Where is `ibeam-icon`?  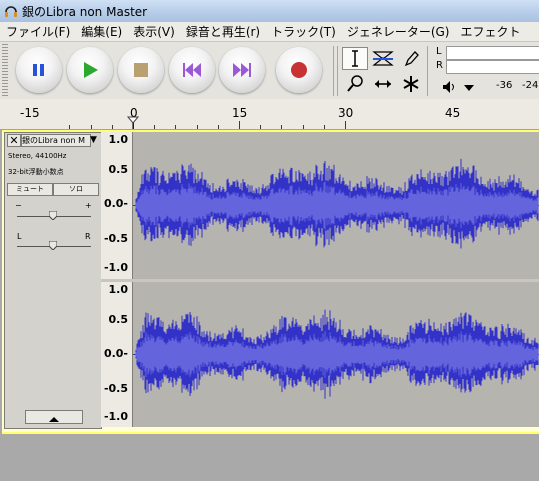 ibeam-icon is located at coordinates (355, 58).